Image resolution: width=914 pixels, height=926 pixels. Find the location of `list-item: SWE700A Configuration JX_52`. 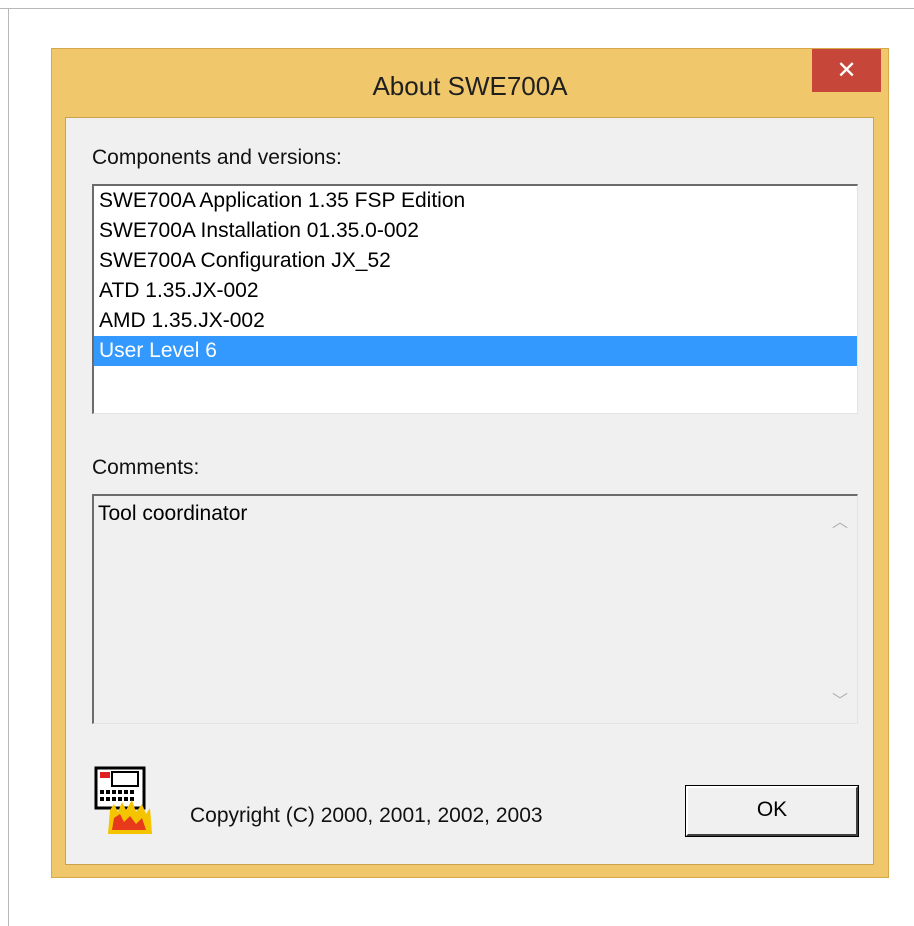

list-item: SWE700A Configuration JX_52 is located at coordinates (475, 261).